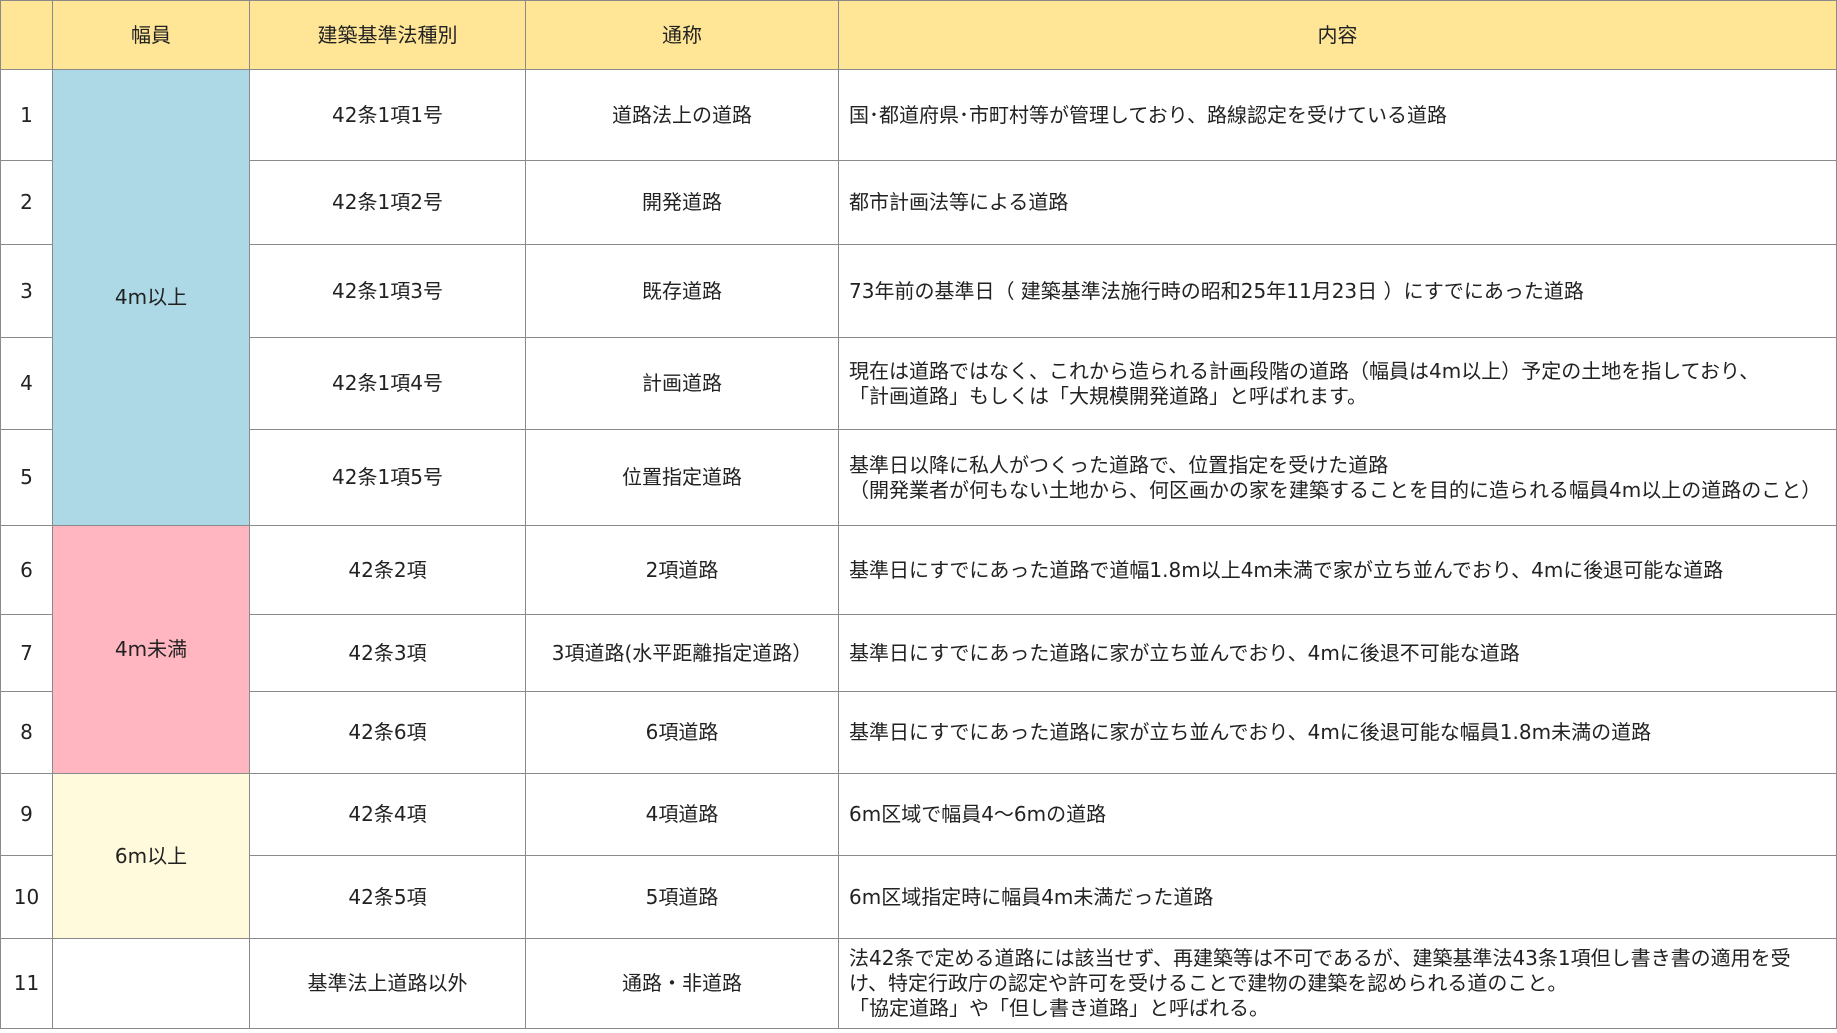 The width and height of the screenshot is (1837, 1033). Describe the element at coordinates (26, 291) in the screenshot. I see `row-number: 3` at that location.